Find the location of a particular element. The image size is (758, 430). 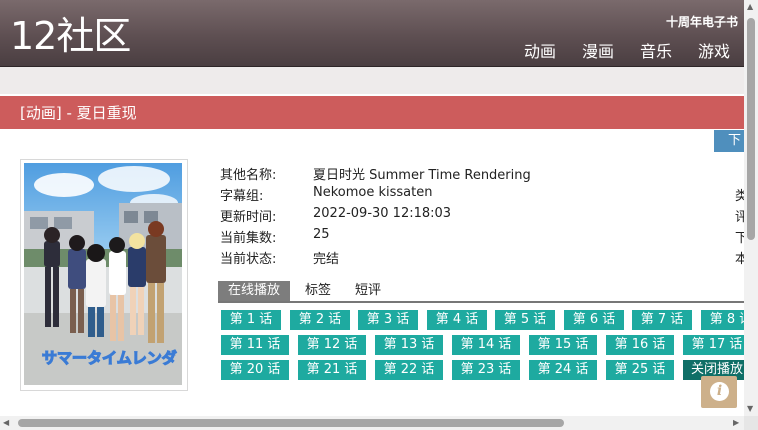

poster-title-logo: サマータイムレンダ is located at coordinates (109, 358).